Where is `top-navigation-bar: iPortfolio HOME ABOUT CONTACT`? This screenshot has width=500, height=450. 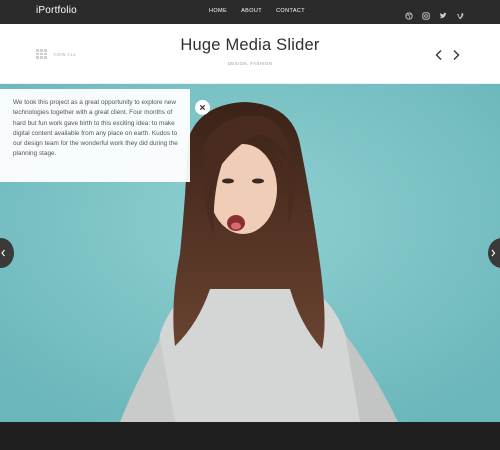
top-navigation-bar: iPortfolio HOME ABOUT CONTACT is located at coordinates (250, 12).